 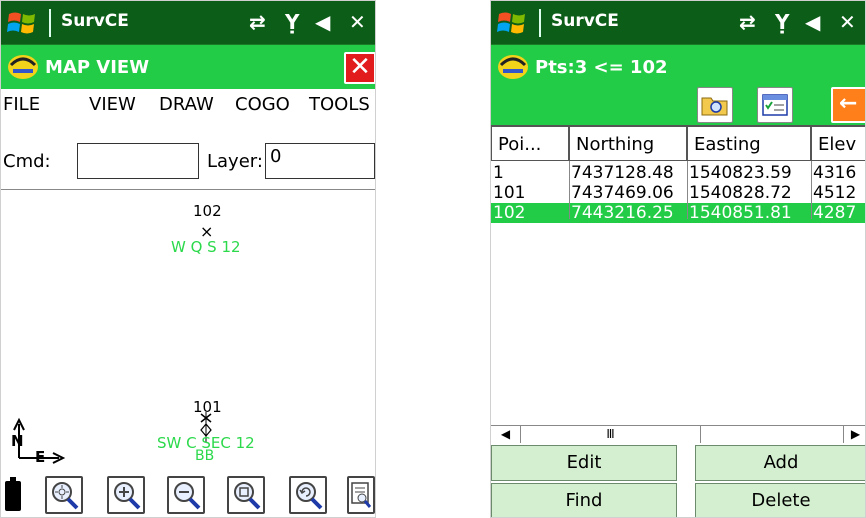 I want to click on scroll-thumb: Ⅲ, so click(x=611, y=434).